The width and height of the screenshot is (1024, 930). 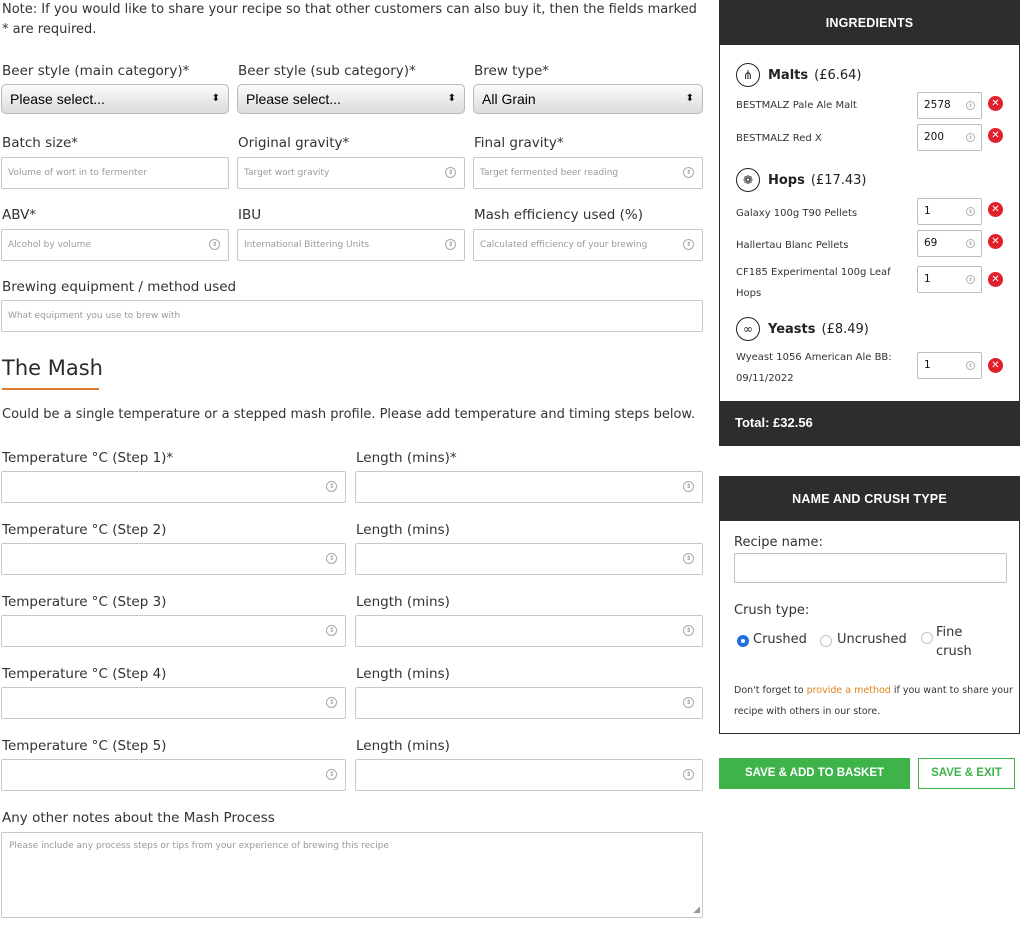 What do you see at coordinates (796, 105) in the screenshot?
I see `ingredient-name: BESTMALZ Pale Ale Malt` at bounding box center [796, 105].